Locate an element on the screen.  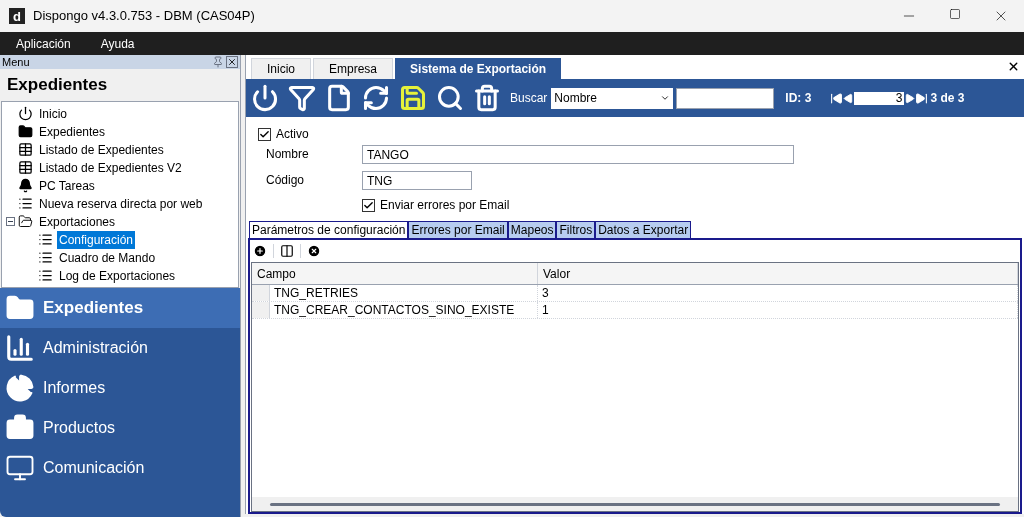
document-tab: Inicio is located at coordinates (281, 68).